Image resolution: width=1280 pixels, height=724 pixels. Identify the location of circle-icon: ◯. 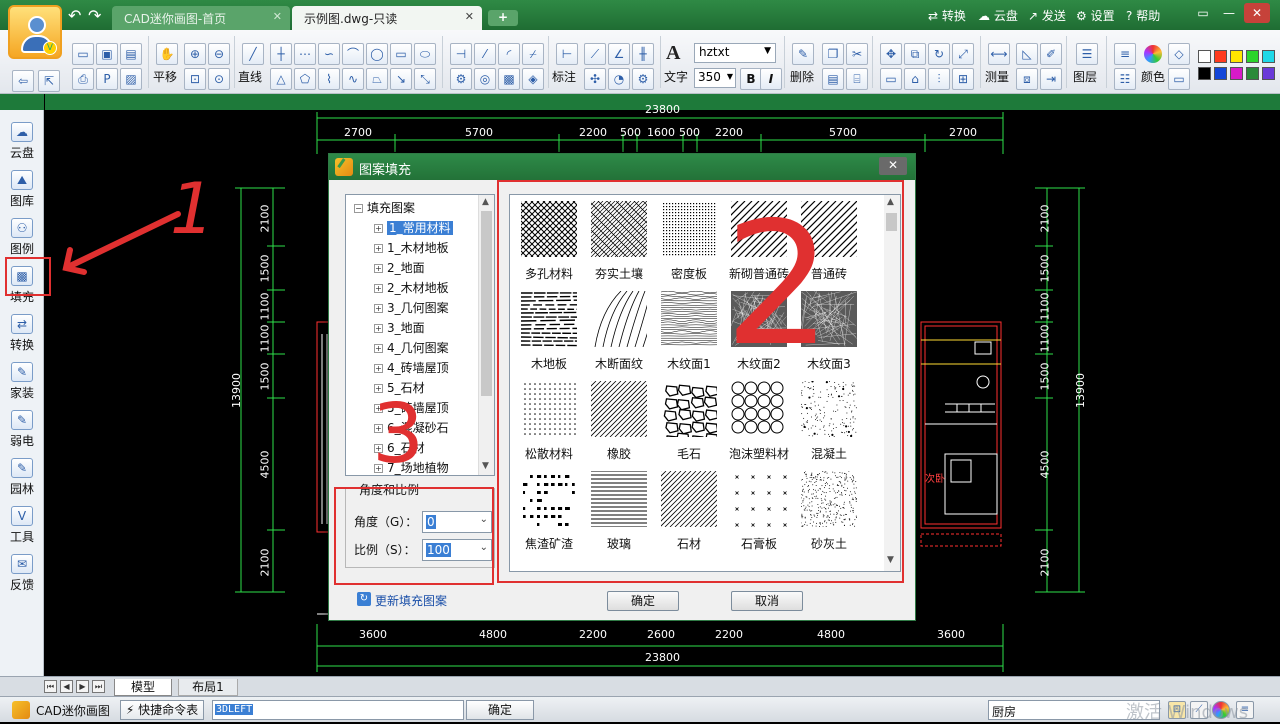
(377, 54).